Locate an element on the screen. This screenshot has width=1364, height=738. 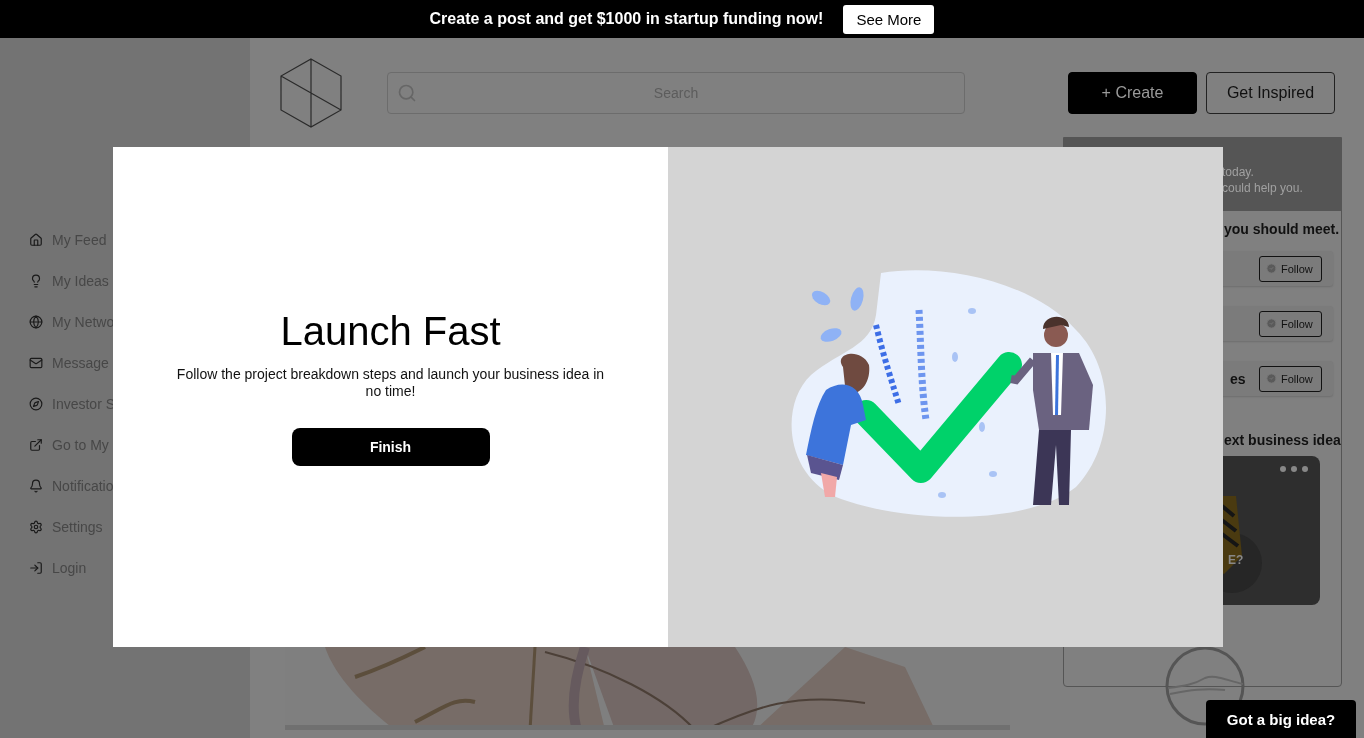
modal-text: Follow the project breakdown steps and launch your business idea in no time! is located at coordinates (390, 382).